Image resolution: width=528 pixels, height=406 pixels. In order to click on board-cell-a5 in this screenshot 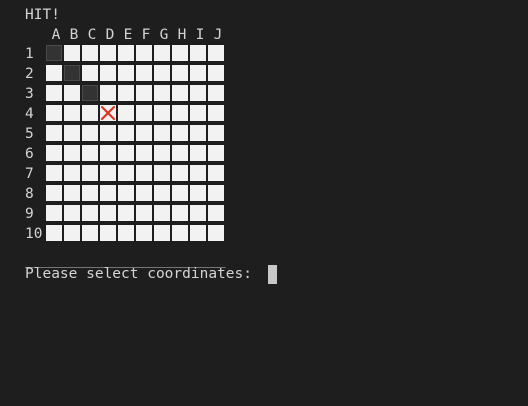, I will do `click(54, 133)`.